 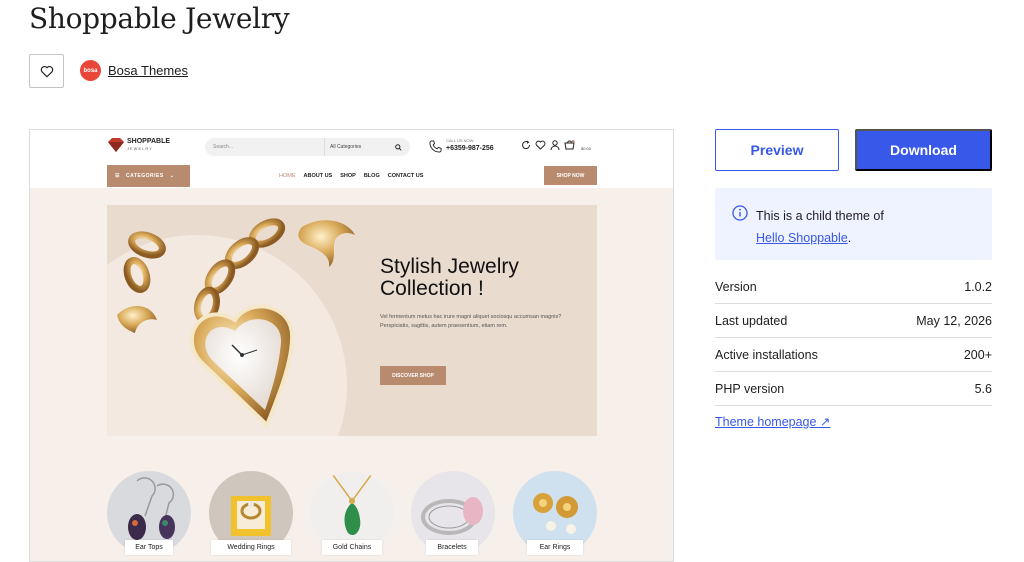 What do you see at coordinates (90, 70) in the screenshot?
I see `author-avatar: bosa` at bounding box center [90, 70].